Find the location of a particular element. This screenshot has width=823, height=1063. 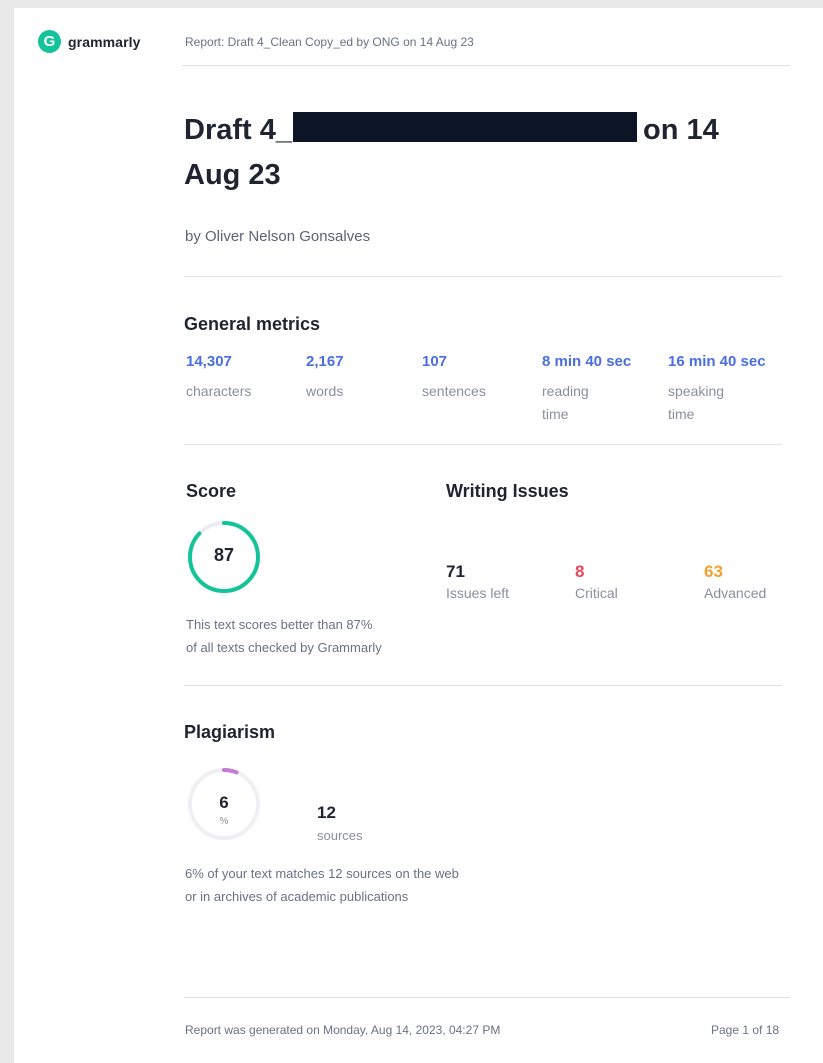

issues-critical: 8 Critical is located at coordinates (596, 581).